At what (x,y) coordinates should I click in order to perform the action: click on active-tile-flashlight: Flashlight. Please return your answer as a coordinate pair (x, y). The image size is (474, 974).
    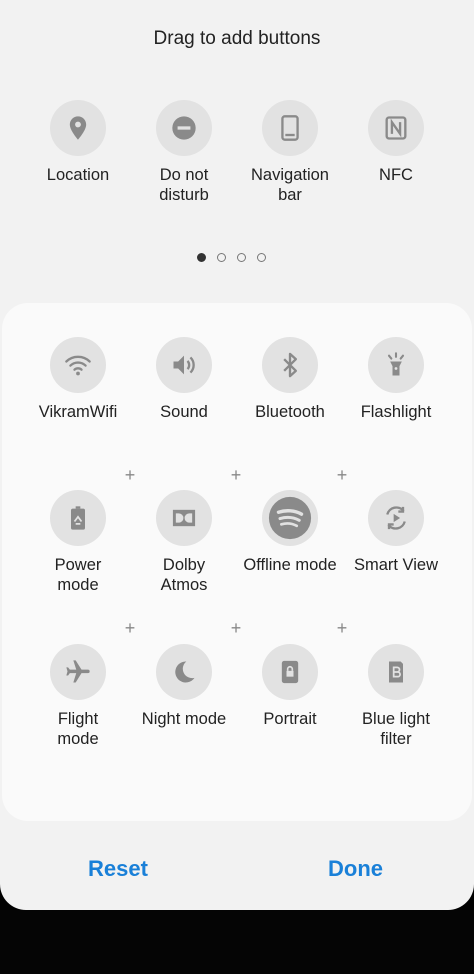
    Looking at the image, I should click on (396, 379).